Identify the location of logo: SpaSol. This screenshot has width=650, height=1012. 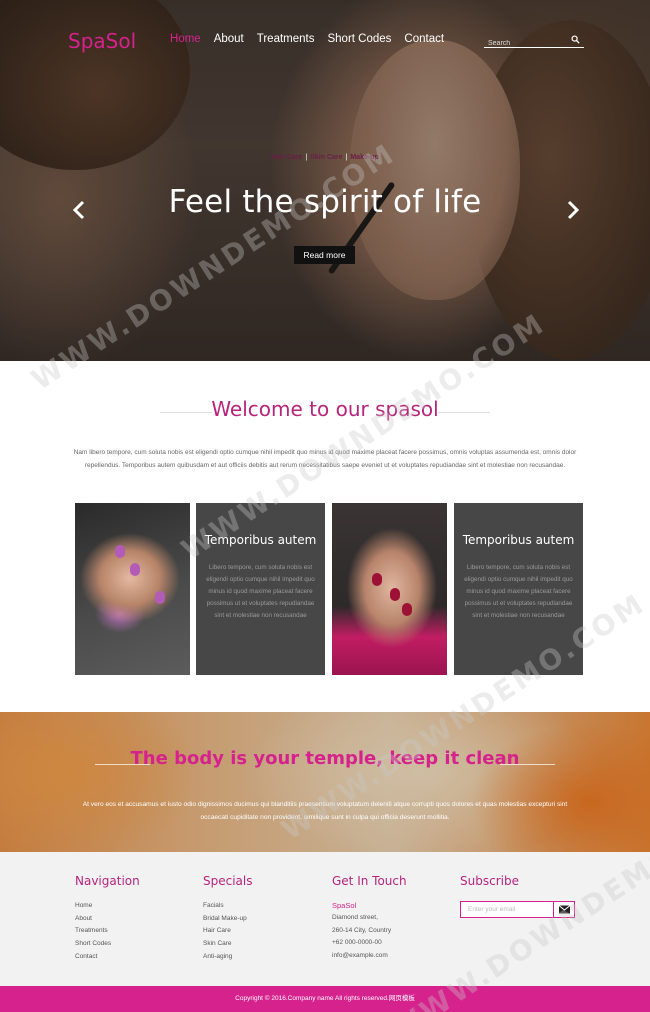
(102, 41).